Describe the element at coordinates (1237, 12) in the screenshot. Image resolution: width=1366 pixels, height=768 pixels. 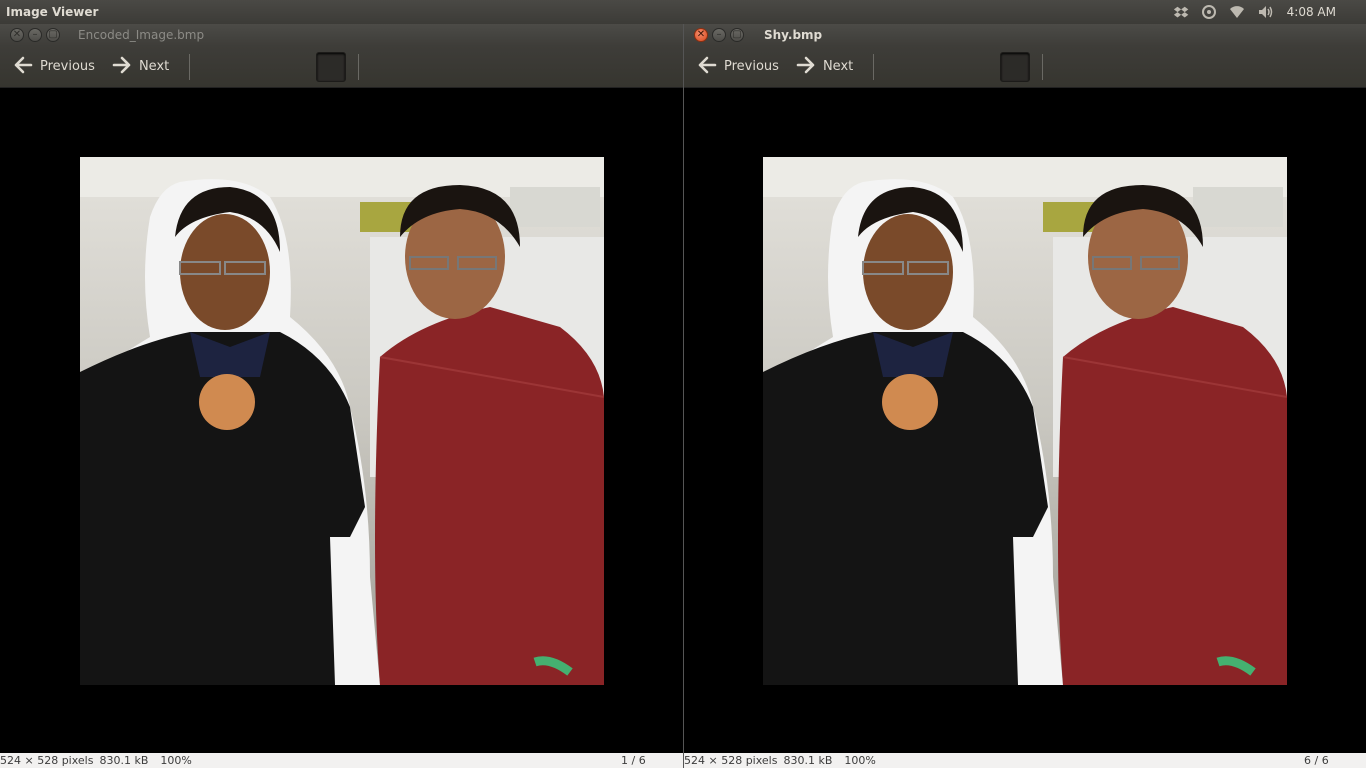
I see `wifi-icon` at that location.